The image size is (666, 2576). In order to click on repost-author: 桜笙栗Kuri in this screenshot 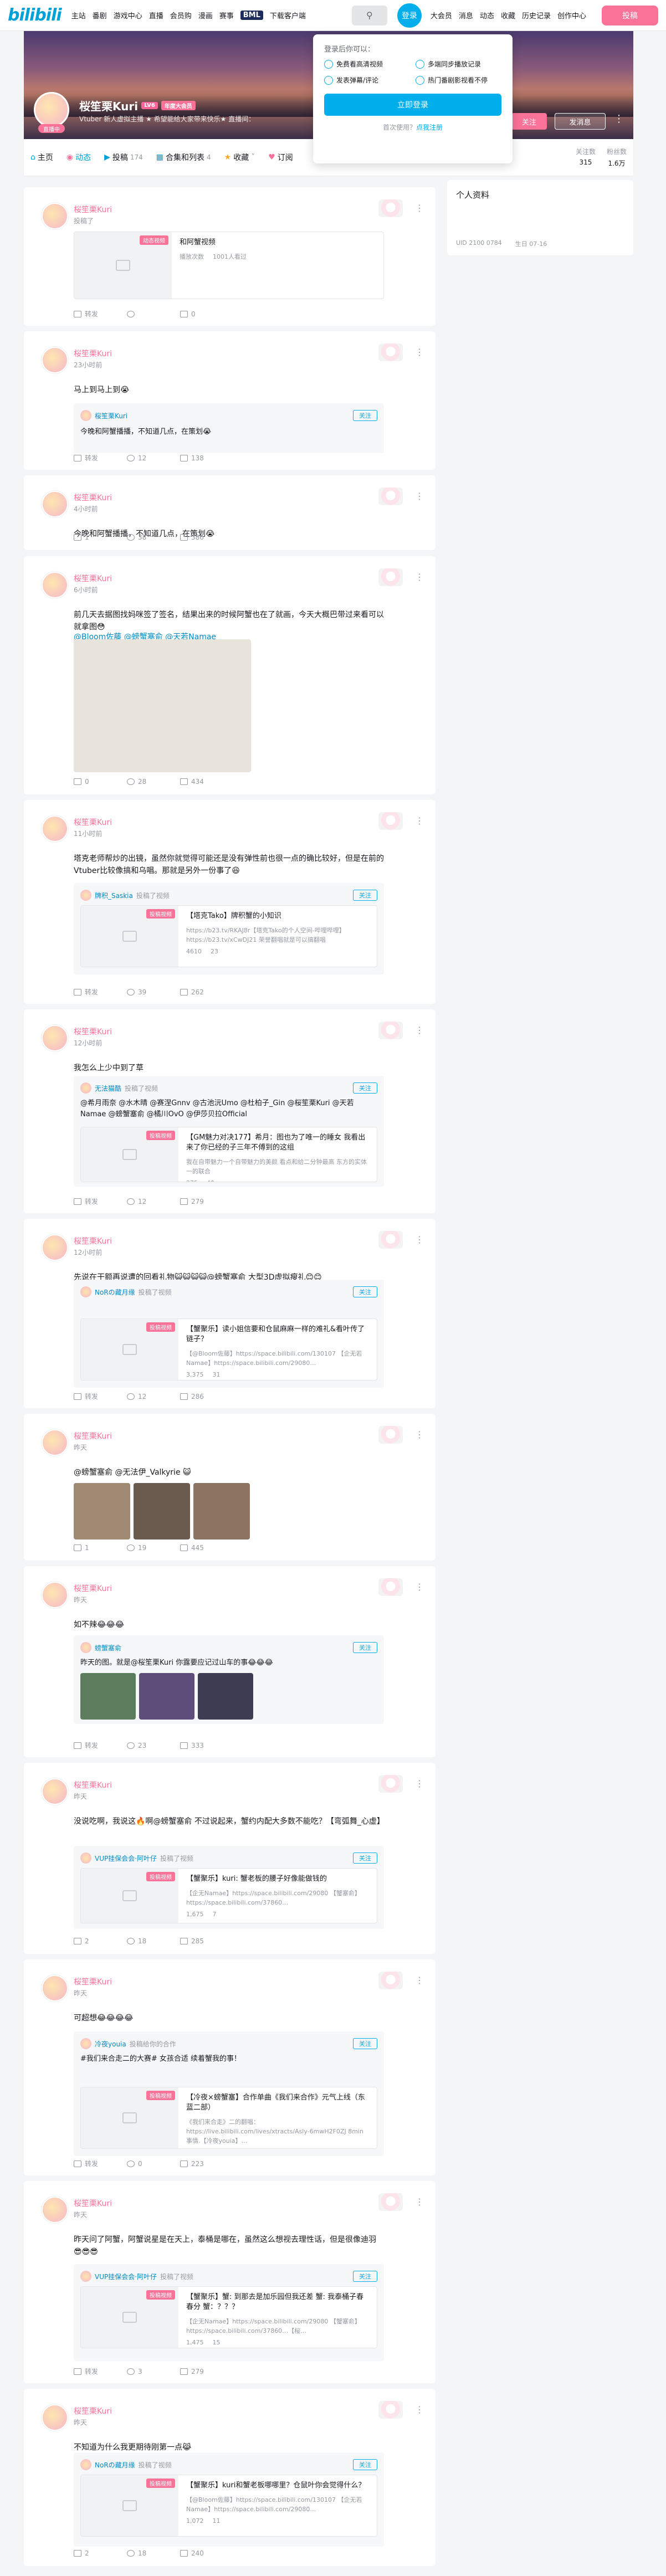, I will do `click(111, 415)`.